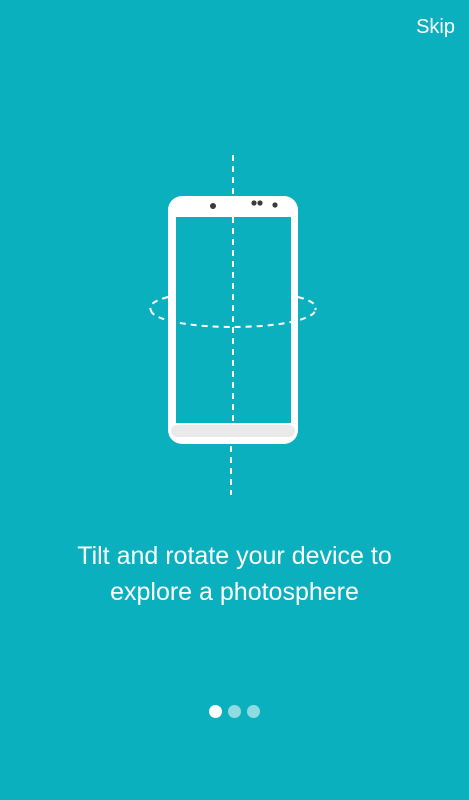  I want to click on caption-line-2: explore a photosphere, so click(234, 592).